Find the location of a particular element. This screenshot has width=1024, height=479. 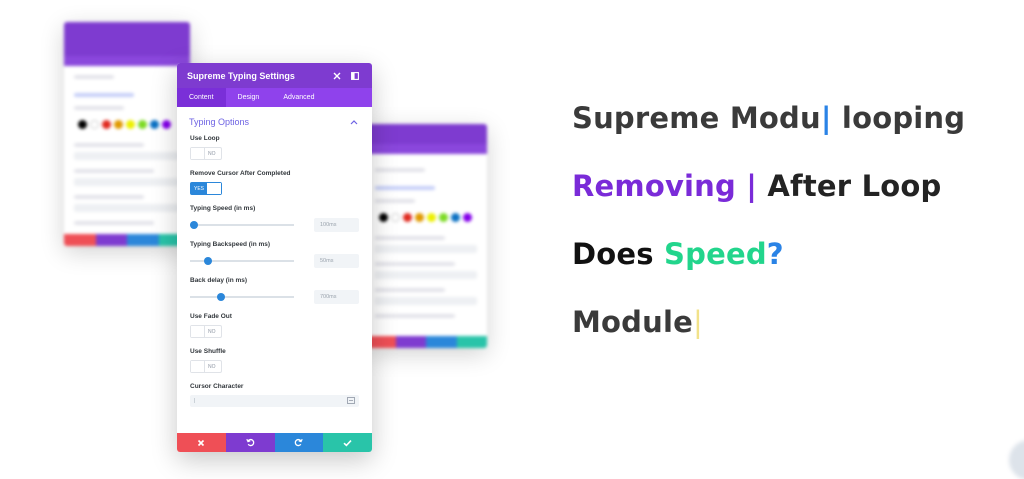

background-panel-right is located at coordinates (426, 236).